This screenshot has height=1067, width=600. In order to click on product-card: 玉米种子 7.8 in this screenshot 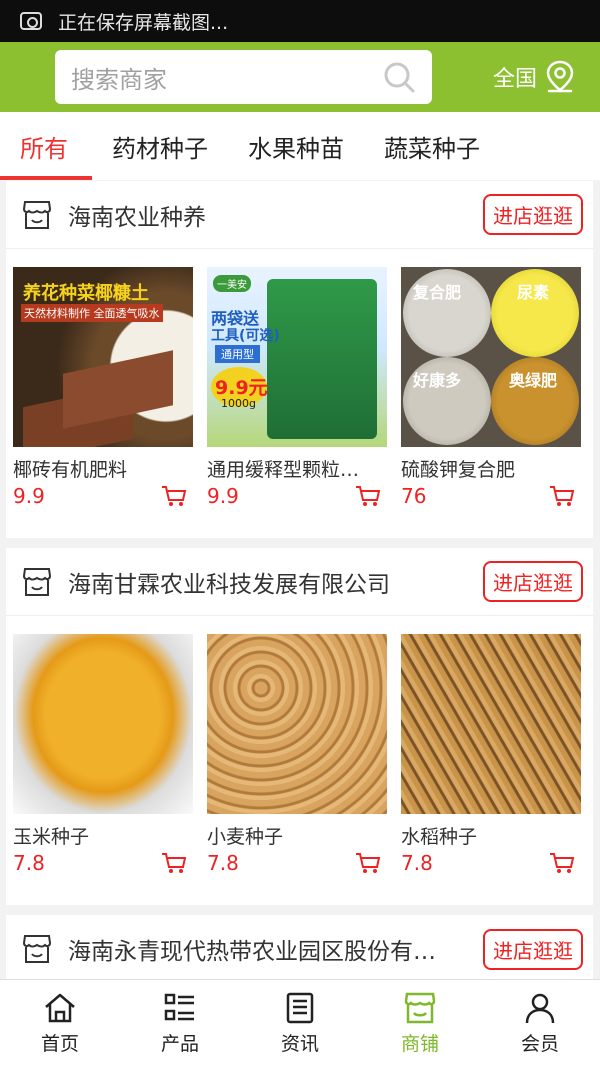, I will do `click(103, 754)`.